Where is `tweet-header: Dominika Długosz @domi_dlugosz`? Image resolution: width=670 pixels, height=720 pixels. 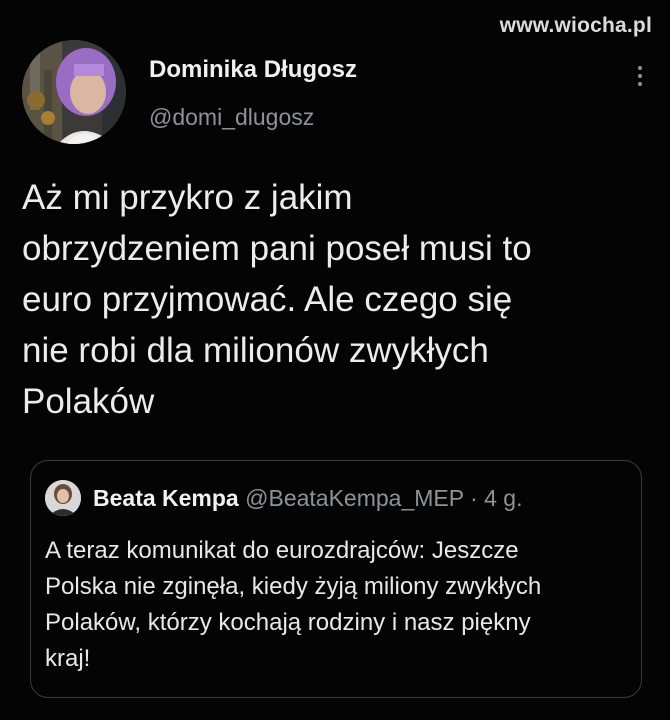 tweet-header: Dominika Długosz @domi_dlugosz is located at coordinates (335, 93).